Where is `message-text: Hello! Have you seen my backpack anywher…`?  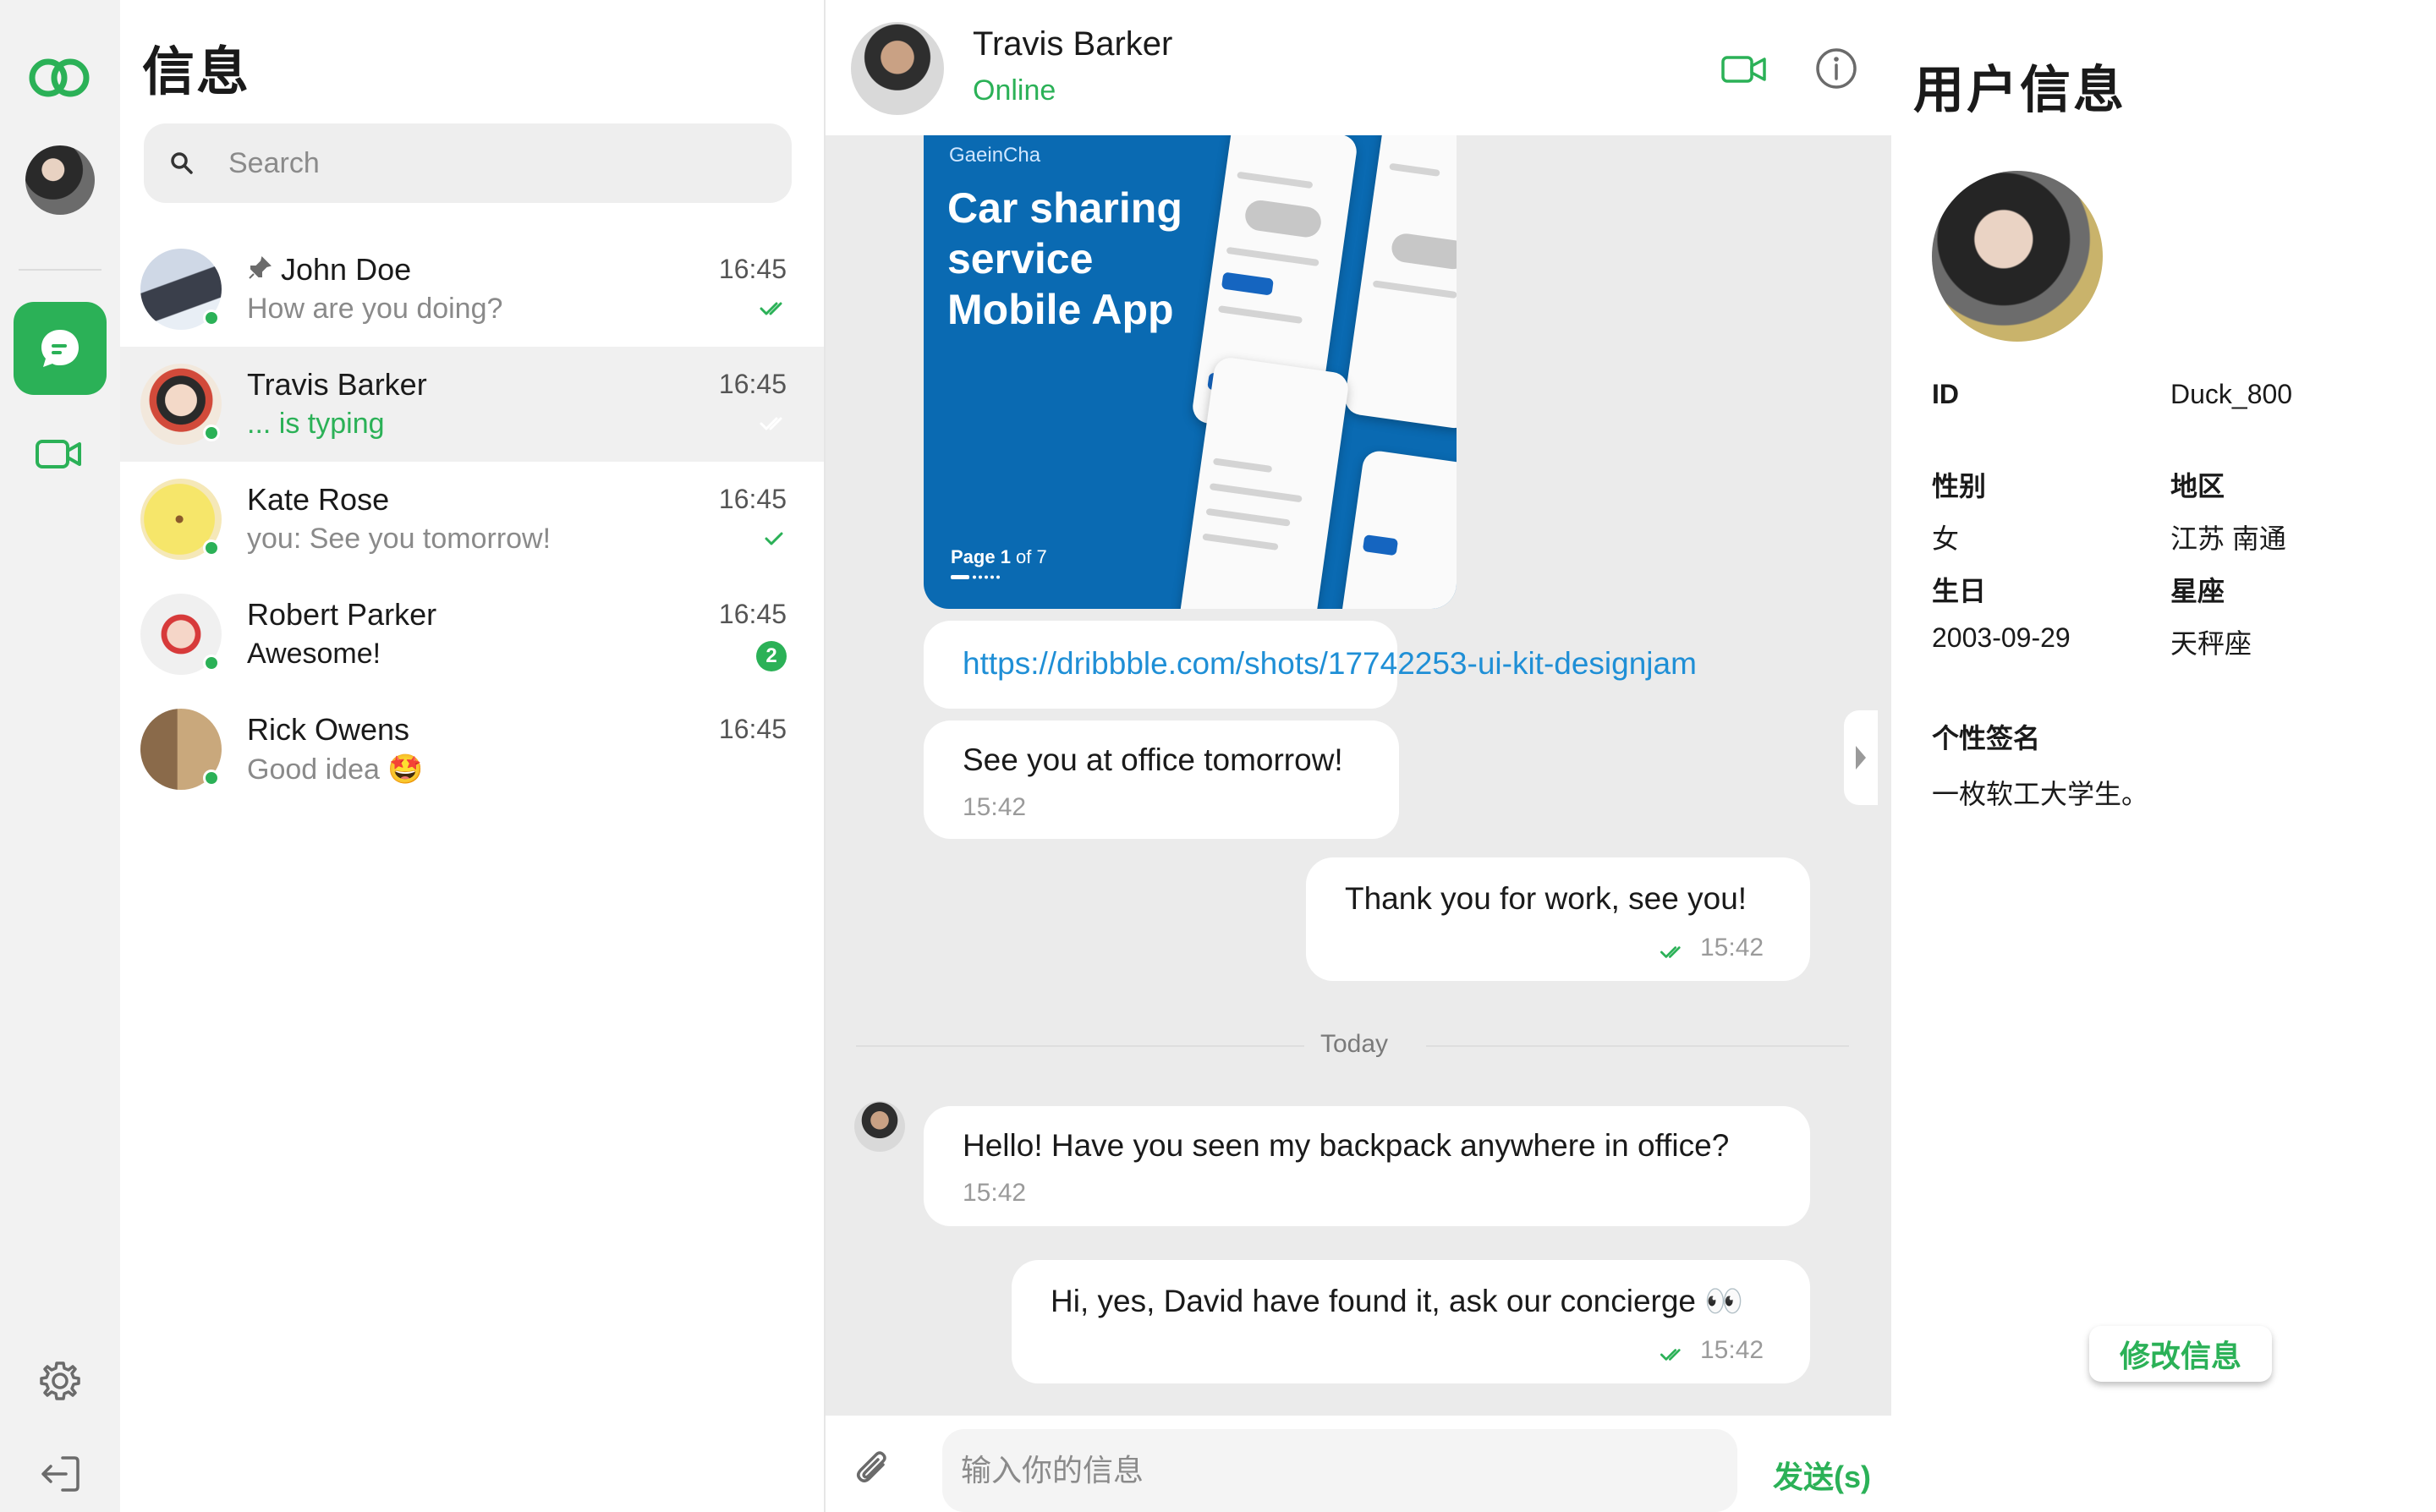 message-text: Hello! Have you seen my backpack anywher… is located at coordinates (1346, 1145).